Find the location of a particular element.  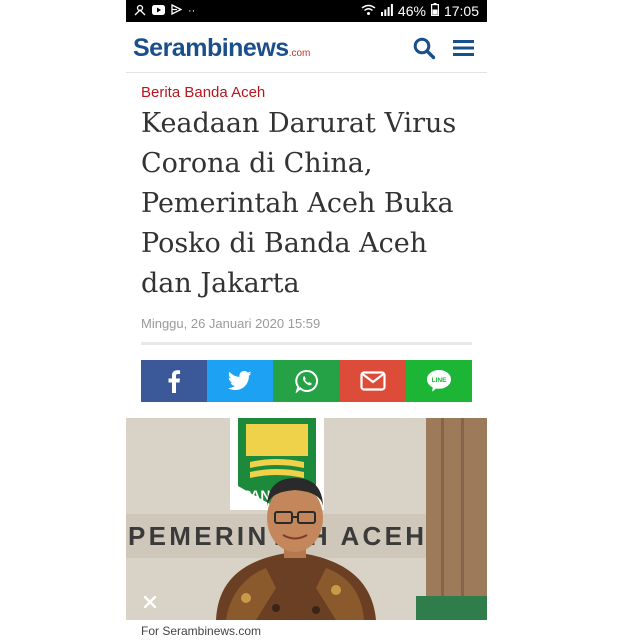

menu-icon is located at coordinates (463, 48).